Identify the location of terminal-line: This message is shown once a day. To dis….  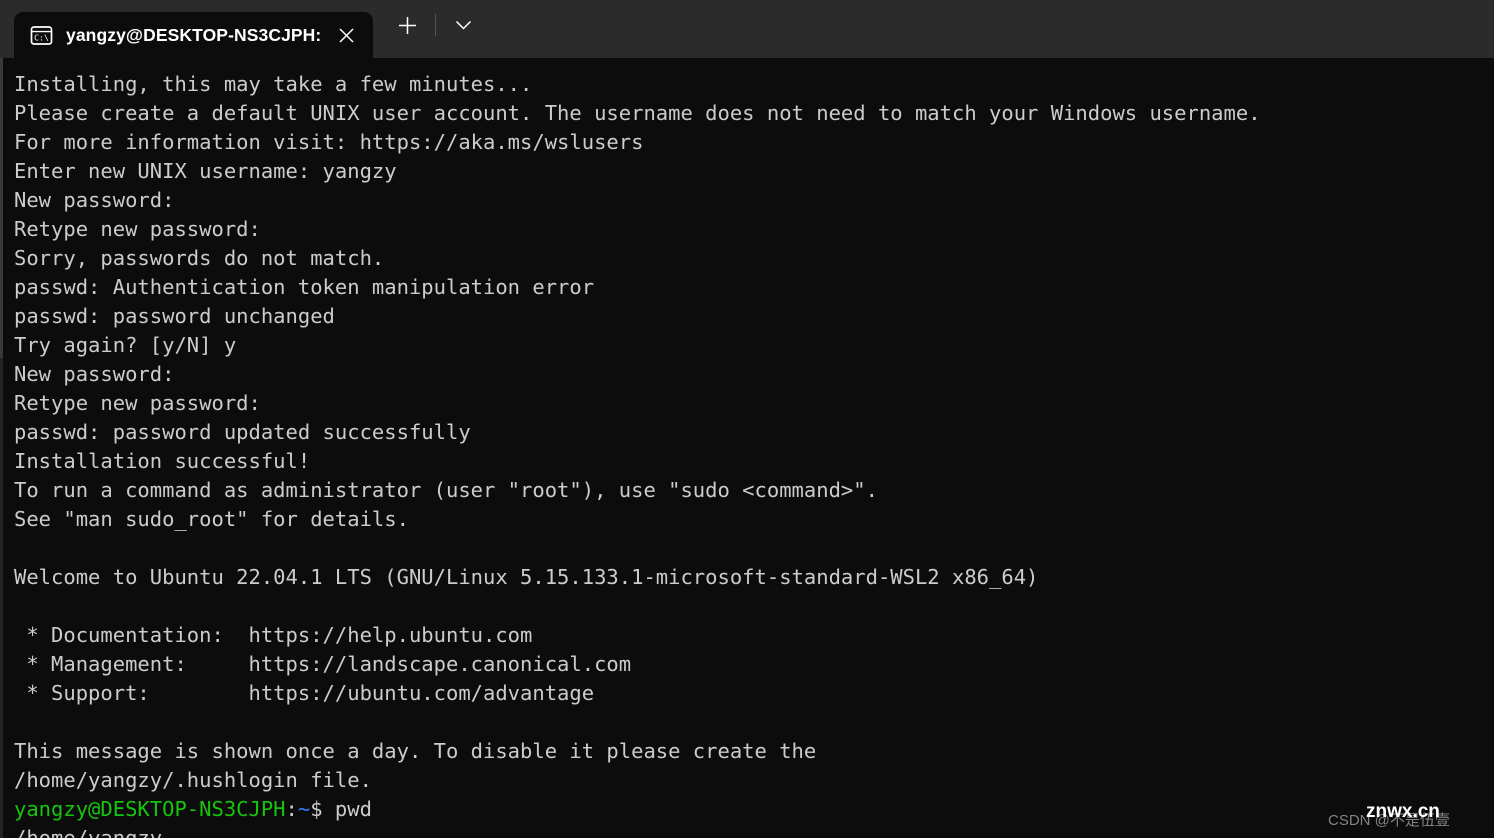
(415, 751).